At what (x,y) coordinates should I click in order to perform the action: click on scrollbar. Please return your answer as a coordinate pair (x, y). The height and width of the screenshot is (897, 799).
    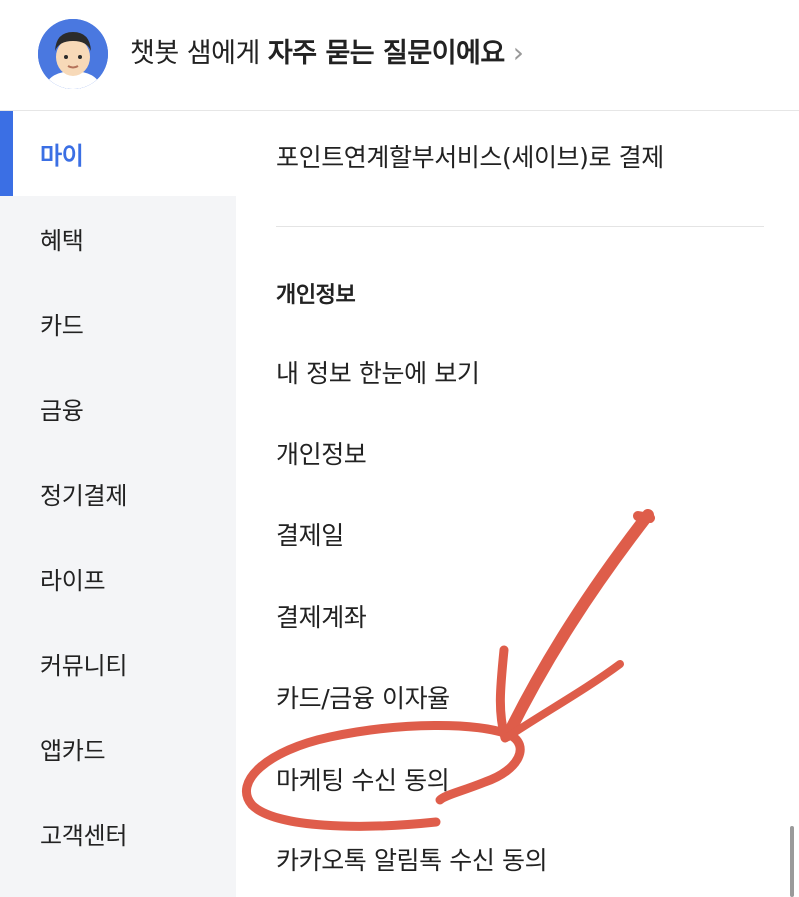
    Looking at the image, I should click on (792, 861).